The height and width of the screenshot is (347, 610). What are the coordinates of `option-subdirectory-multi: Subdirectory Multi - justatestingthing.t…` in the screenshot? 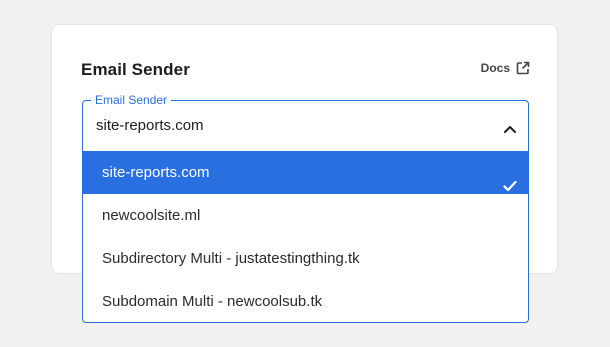 It's located at (305, 258).